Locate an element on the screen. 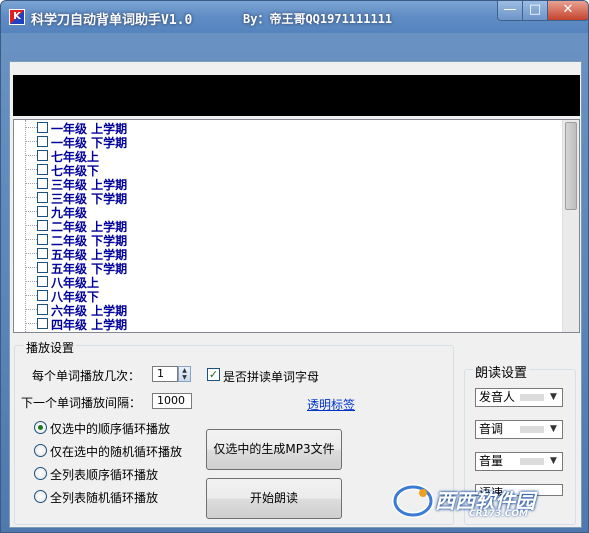  tree-item: 九年级 is located at coordinates (284, 212).